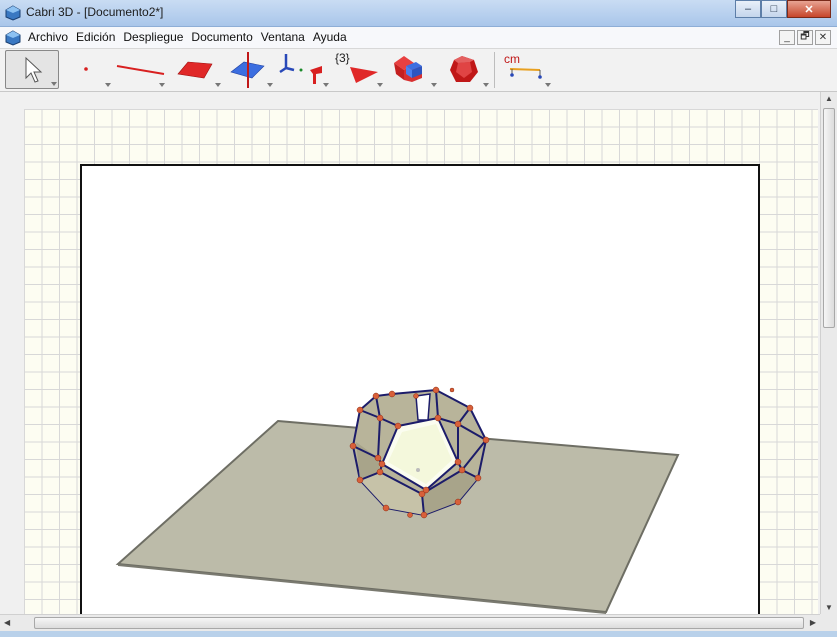 This screenshot has width=837, height=637. I want to click on close-button: ✕, so click(809, 9).